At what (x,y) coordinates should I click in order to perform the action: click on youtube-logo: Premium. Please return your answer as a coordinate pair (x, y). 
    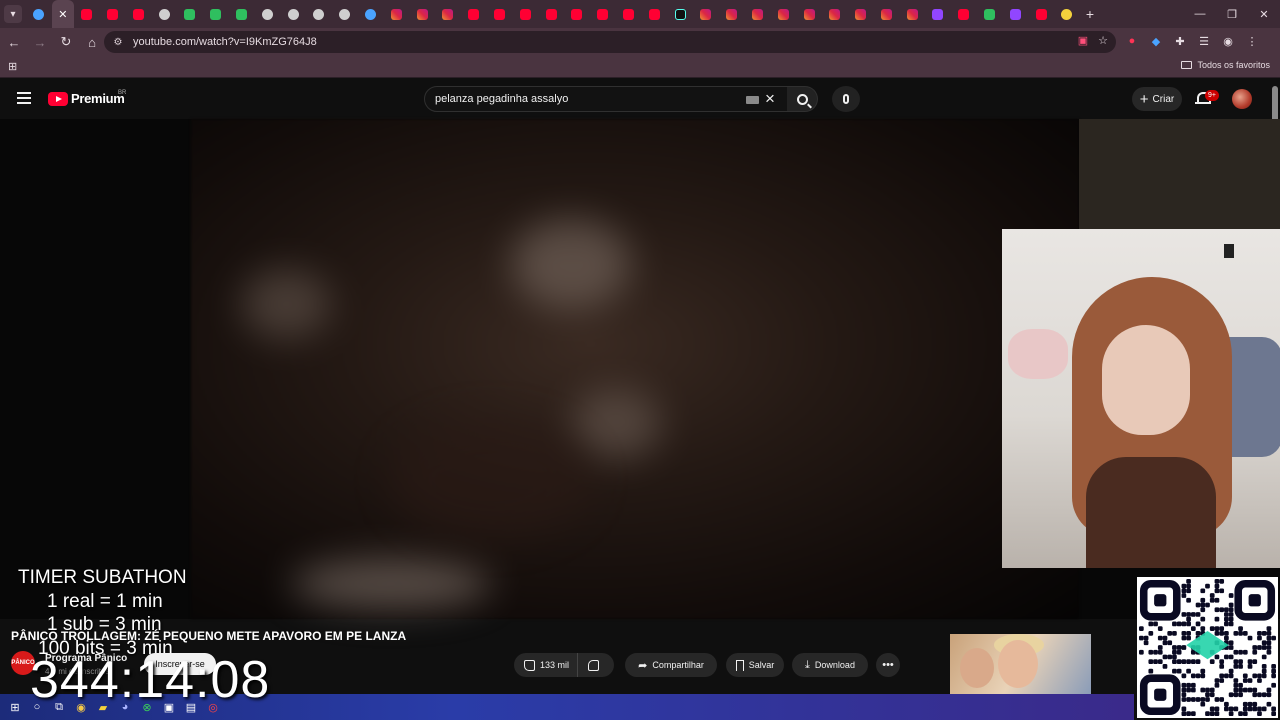
    Looking at the image, I should click on (86, 98).